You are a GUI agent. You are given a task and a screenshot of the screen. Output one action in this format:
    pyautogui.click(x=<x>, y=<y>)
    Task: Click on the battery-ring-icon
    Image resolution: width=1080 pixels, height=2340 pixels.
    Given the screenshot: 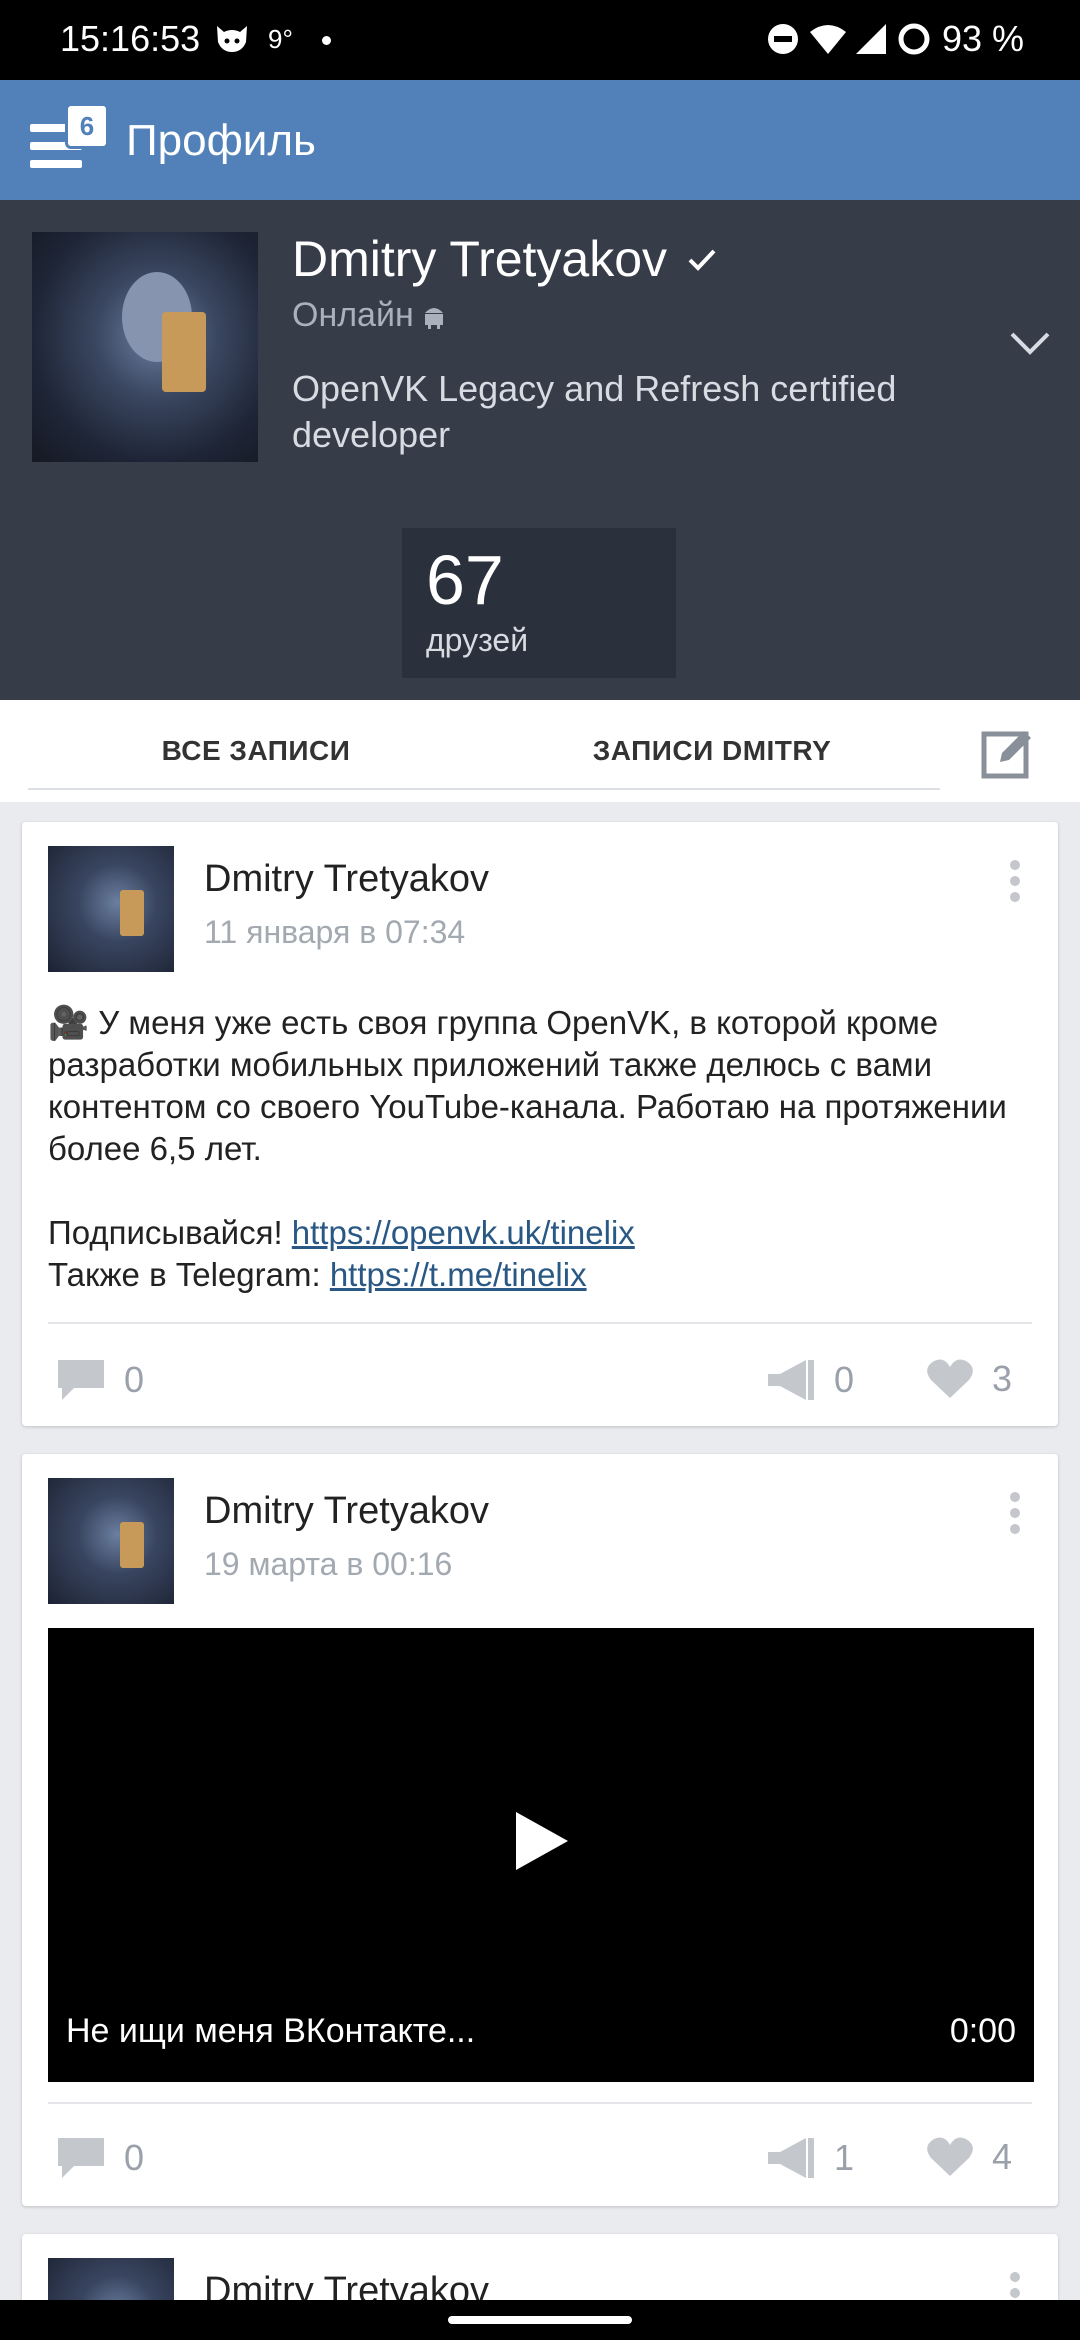 What is the action you would take?
    pyautogui.click(x=914, y=39)
    